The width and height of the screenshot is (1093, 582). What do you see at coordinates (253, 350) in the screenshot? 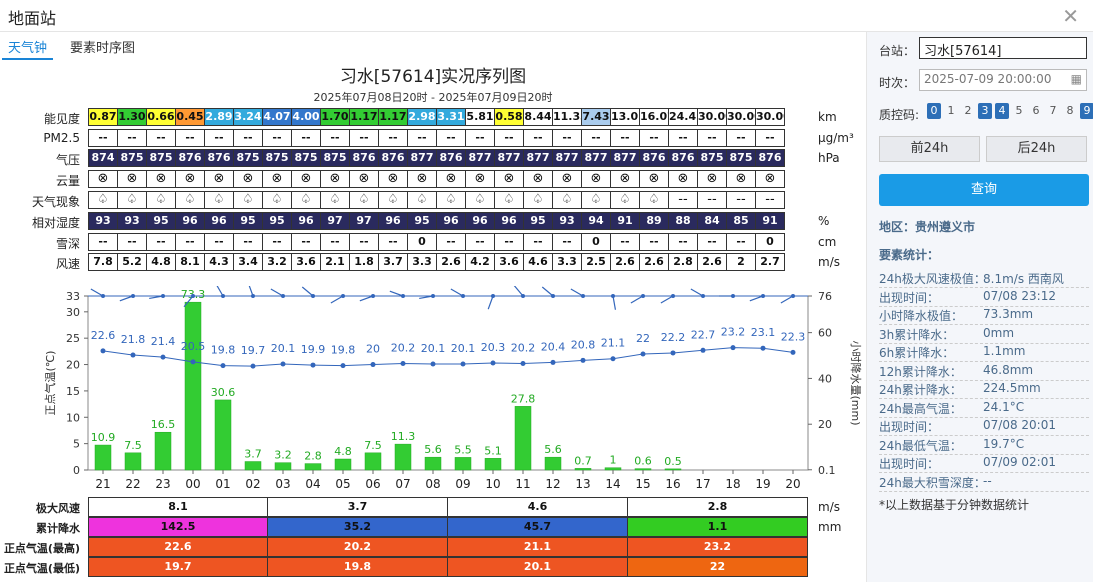
I see `temperature-label: 19.7` at bounding box center [253, 350].